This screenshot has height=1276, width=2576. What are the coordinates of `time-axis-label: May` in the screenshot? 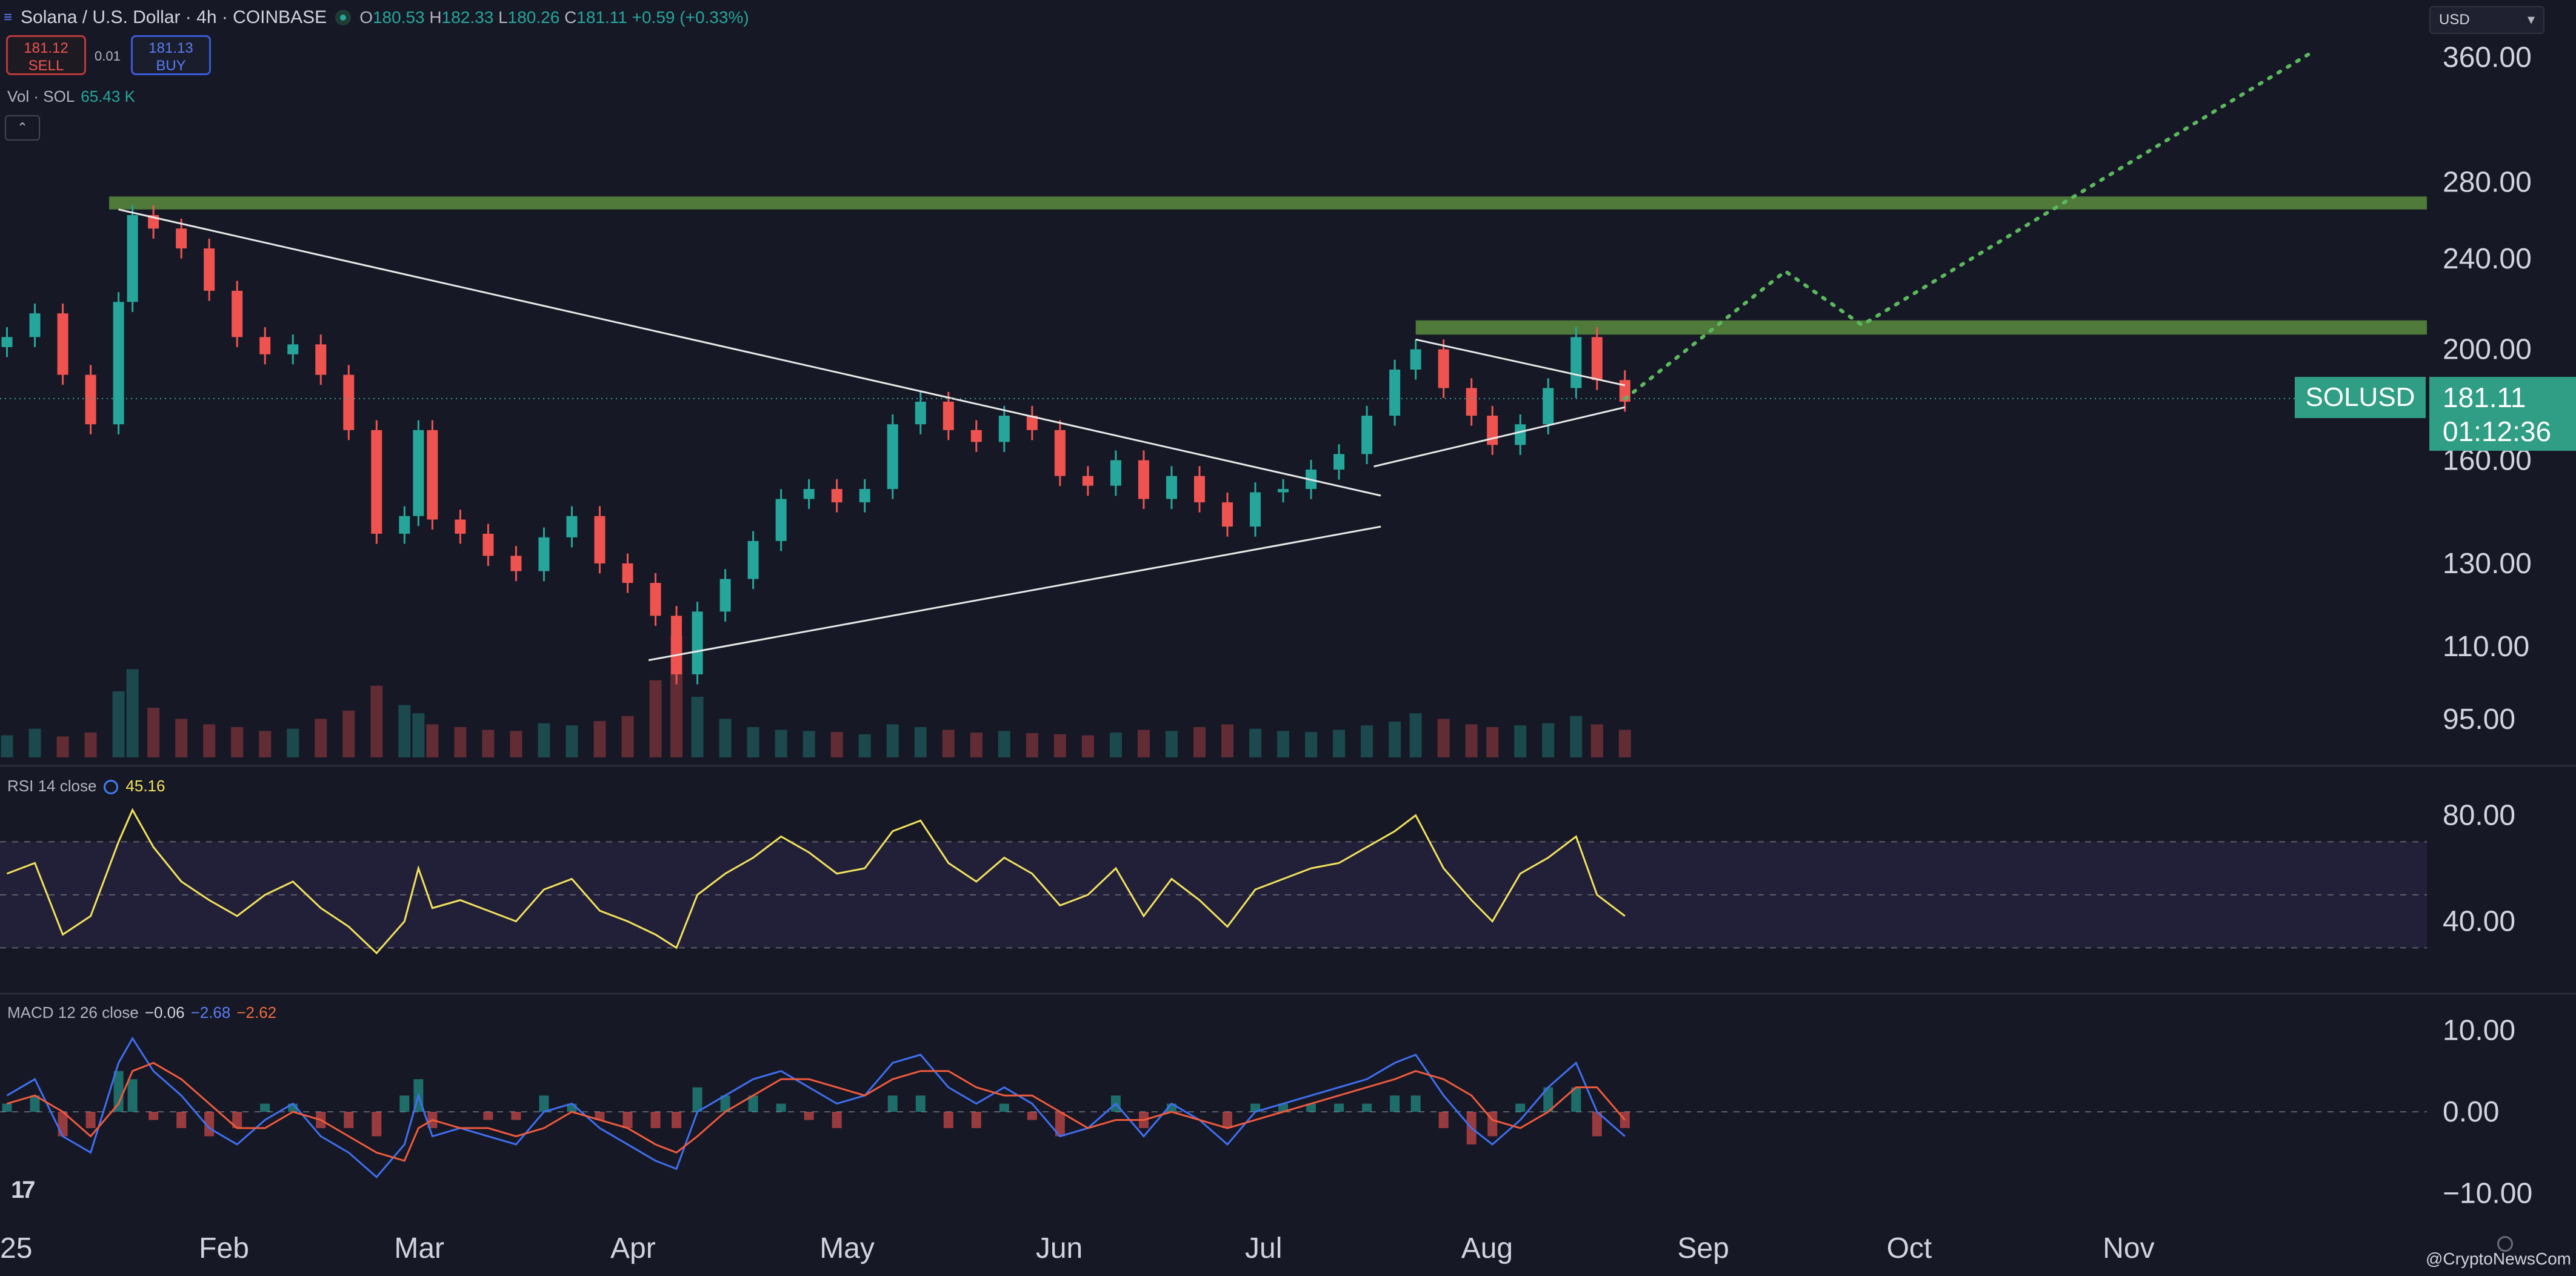 It's located at (847, 1248).